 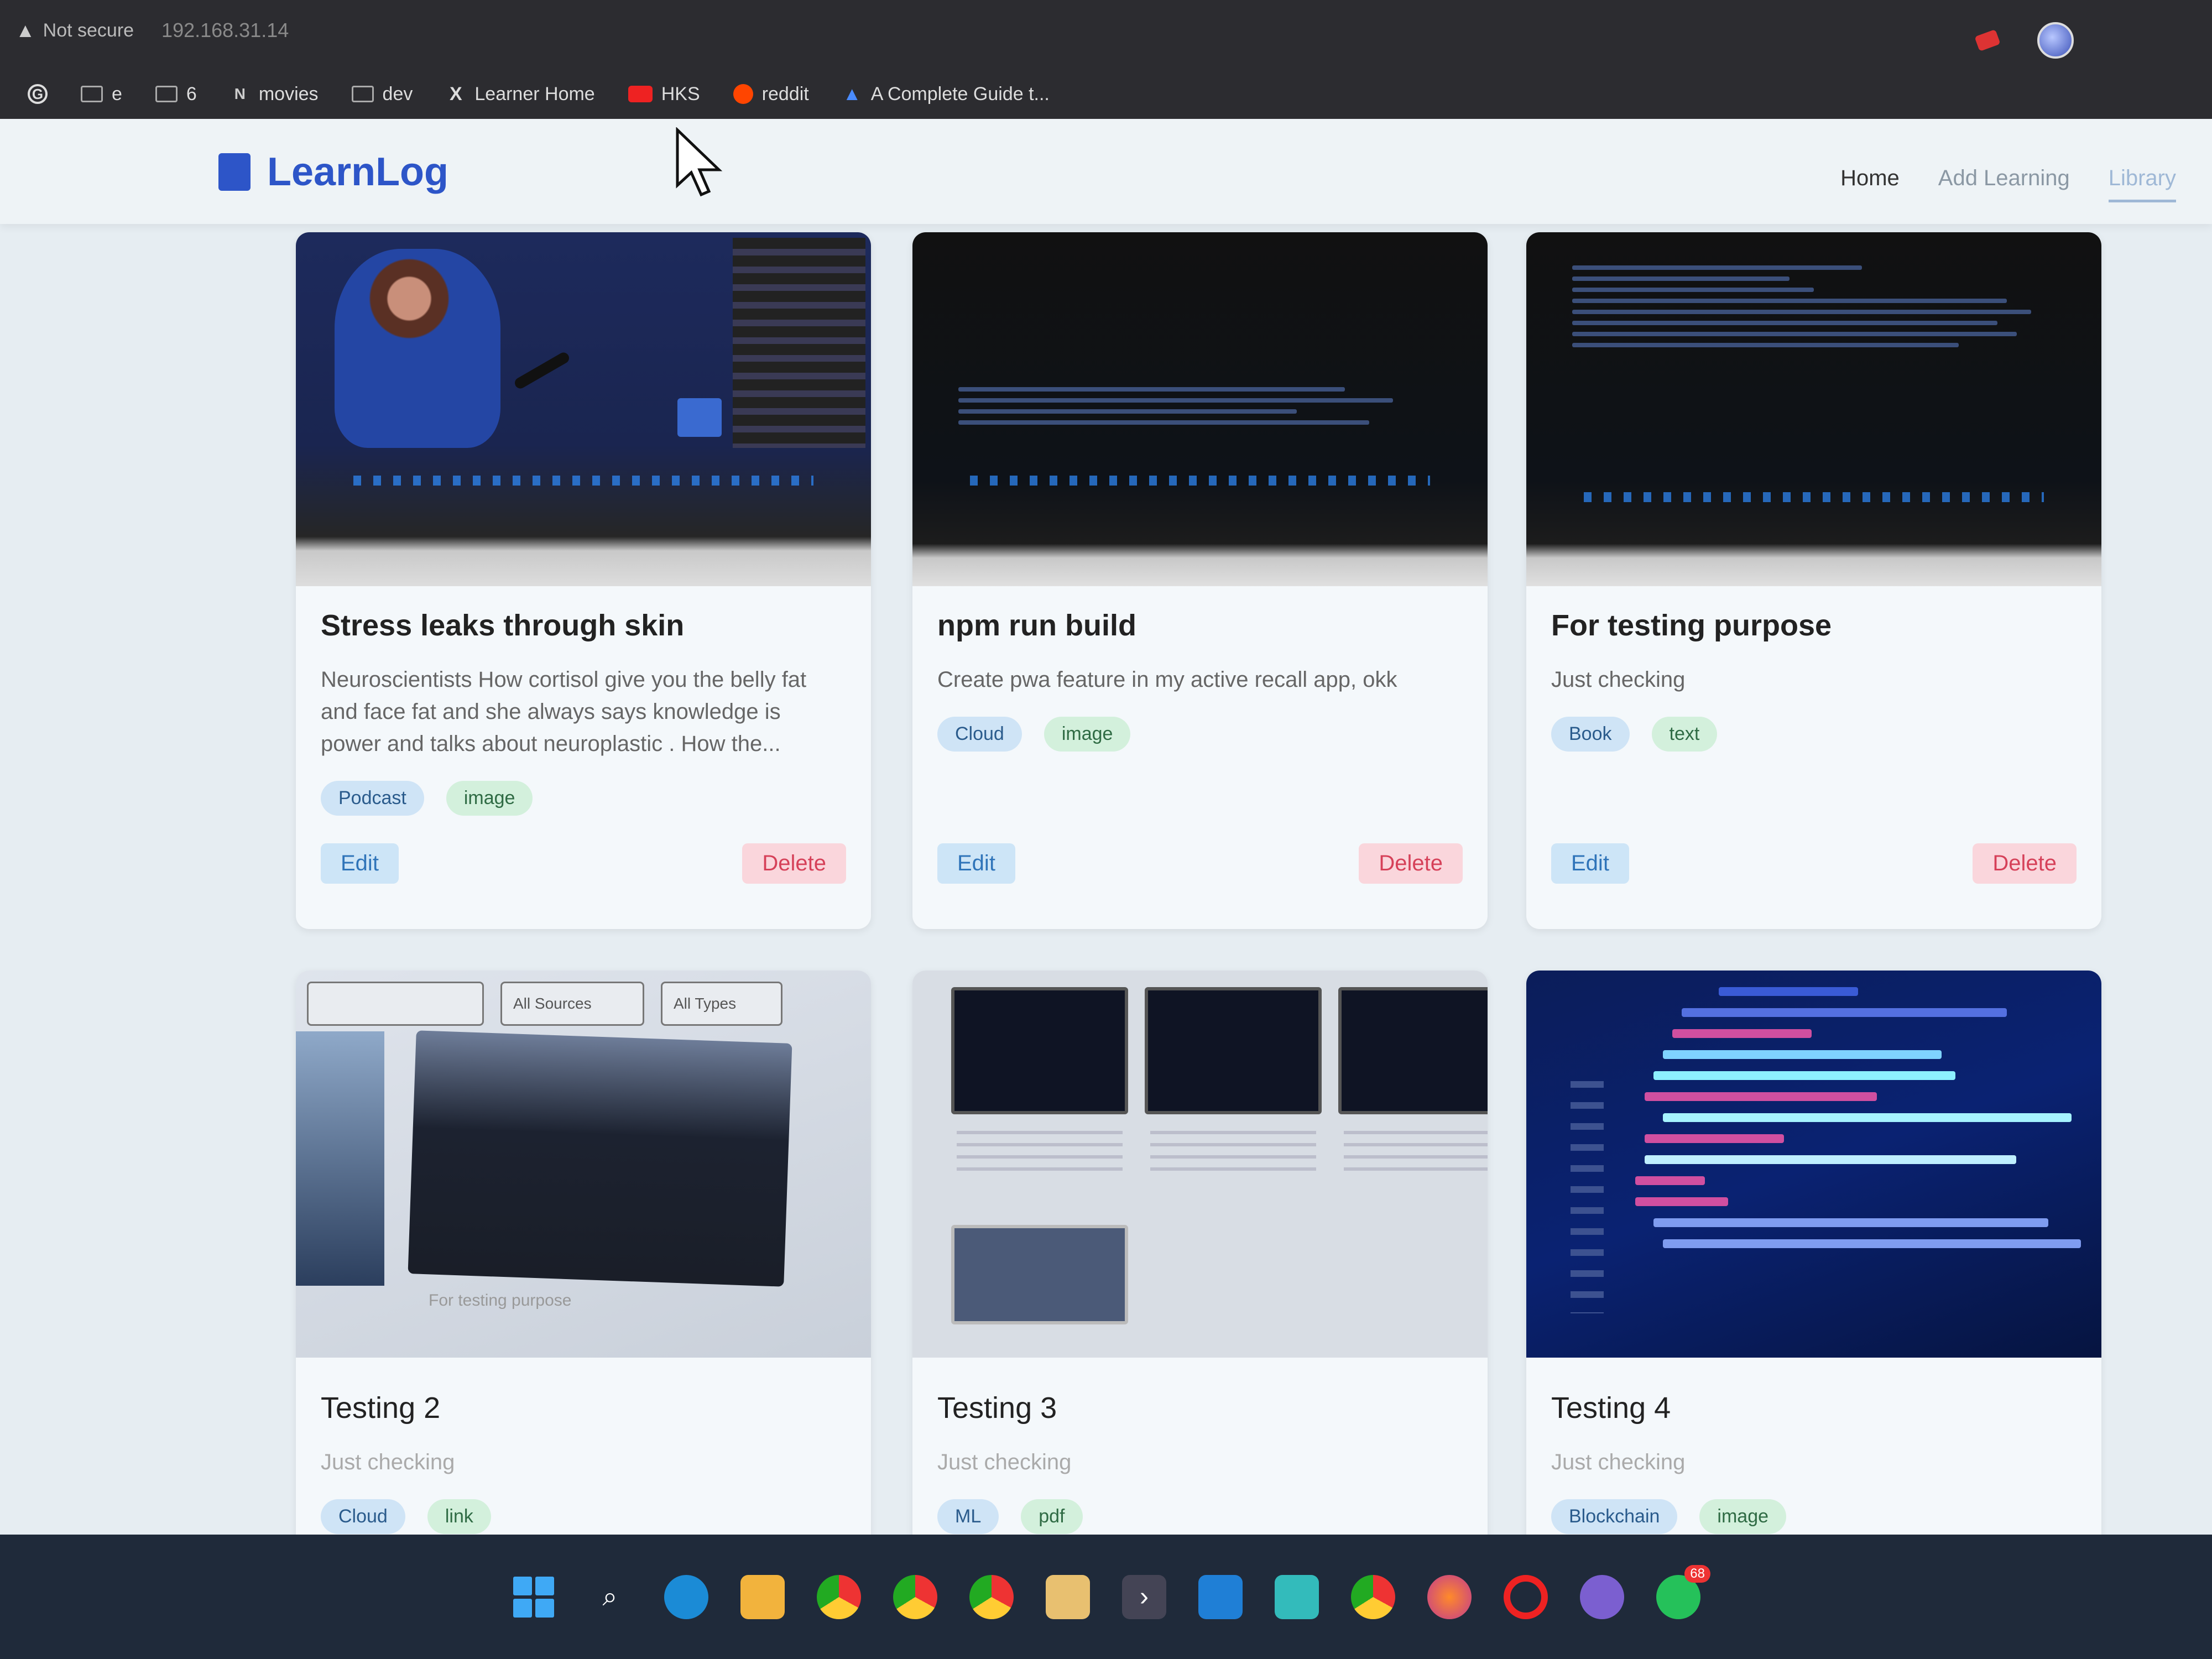 What do you see at coordinates (686, 1597) in the screenshot?
I see `edge-icon` at bounding box center [686, 1597].